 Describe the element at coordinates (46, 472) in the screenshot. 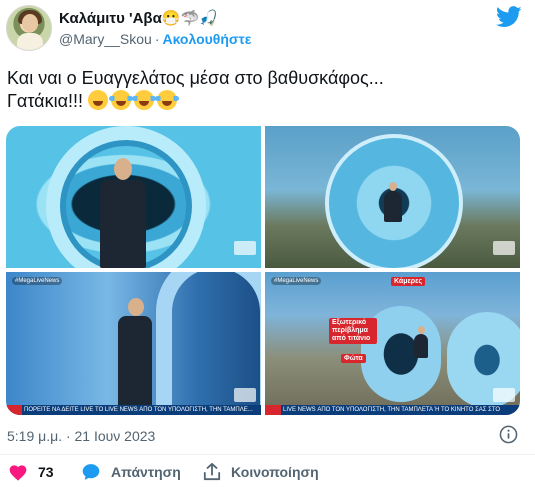

I see `like-count: 73` at that location.